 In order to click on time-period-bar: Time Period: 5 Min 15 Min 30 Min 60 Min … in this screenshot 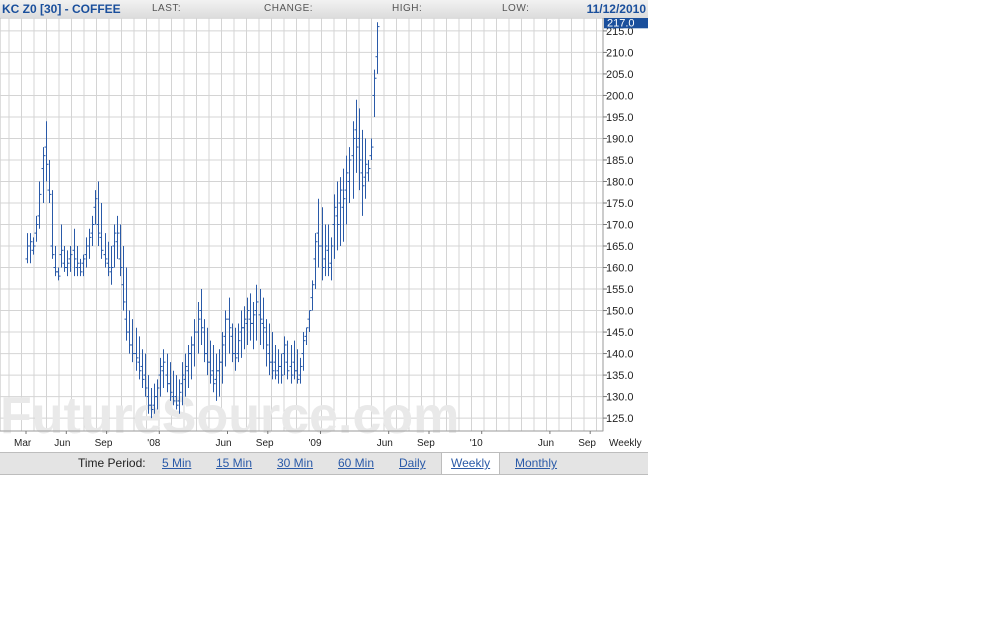, I will do `click(324, 463)`.